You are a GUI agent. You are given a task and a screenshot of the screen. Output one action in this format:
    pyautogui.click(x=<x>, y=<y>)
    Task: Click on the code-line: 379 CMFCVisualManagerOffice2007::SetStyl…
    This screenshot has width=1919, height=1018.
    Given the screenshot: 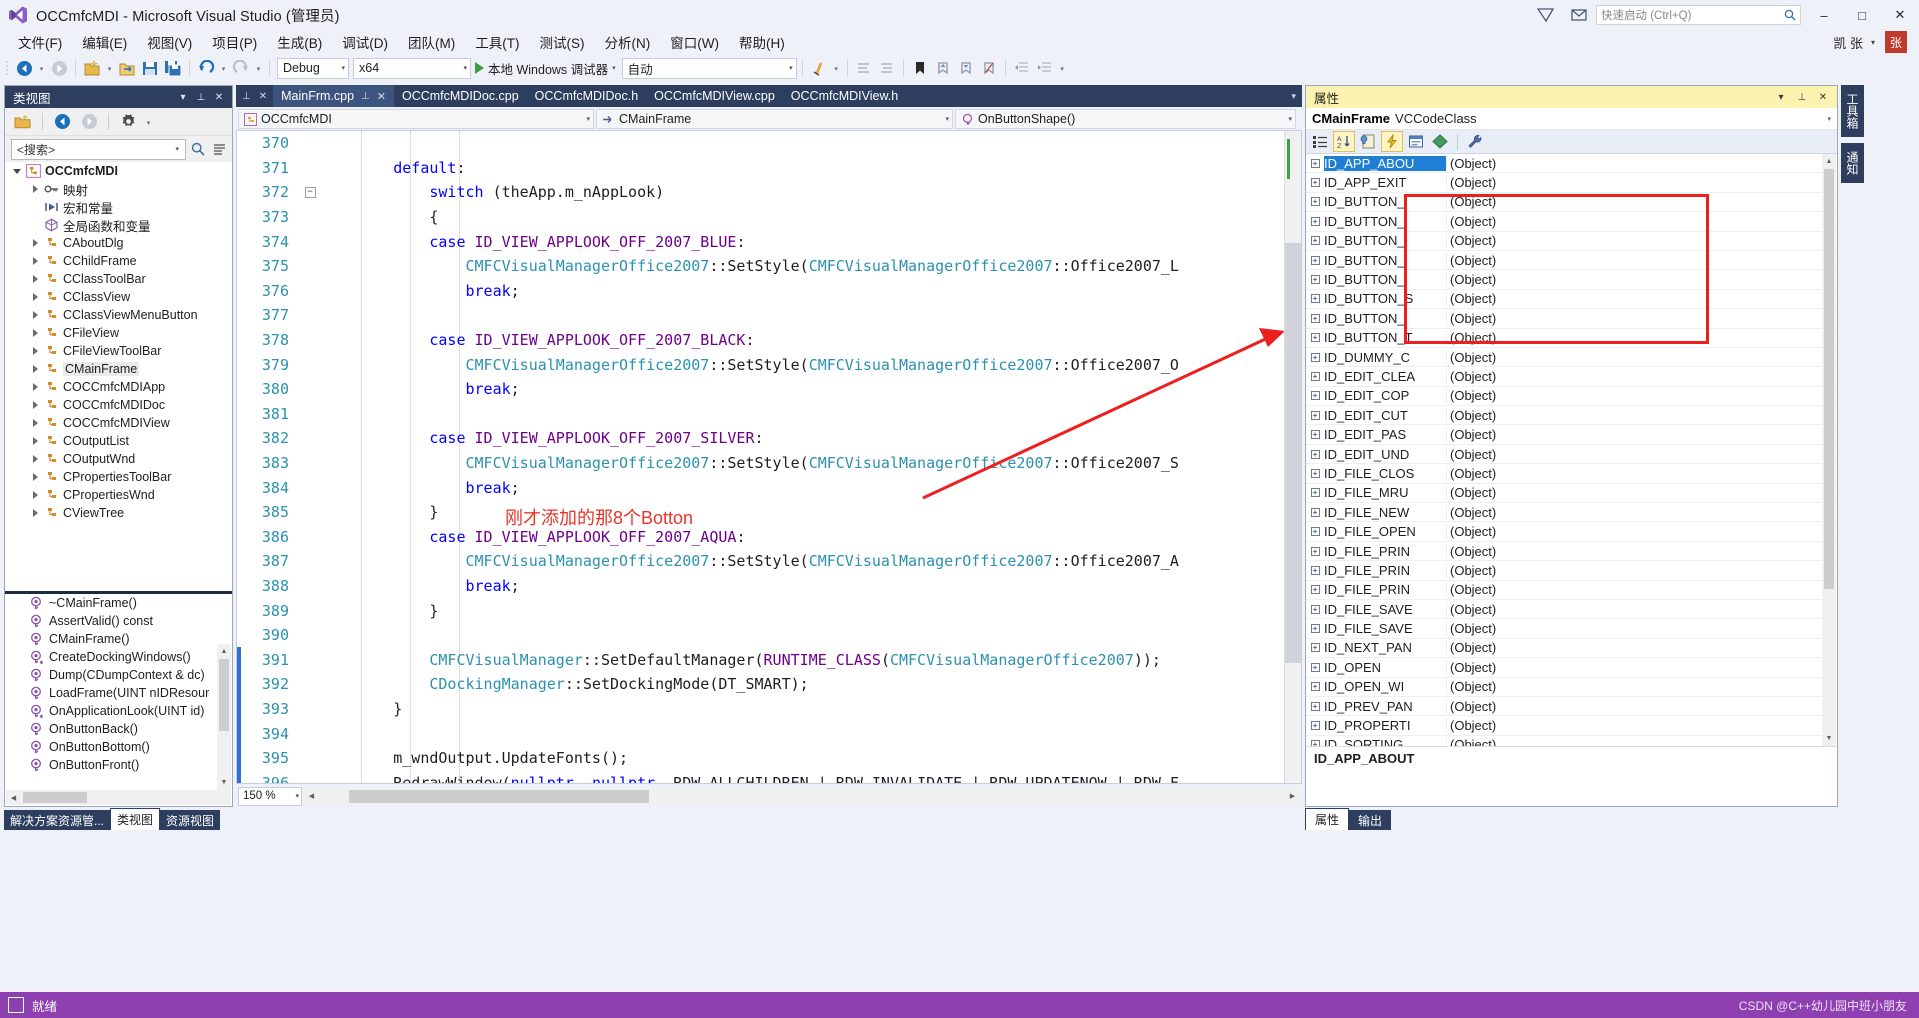 What is the action you would take?
    pyautogui.click(x=769, y=364)
    